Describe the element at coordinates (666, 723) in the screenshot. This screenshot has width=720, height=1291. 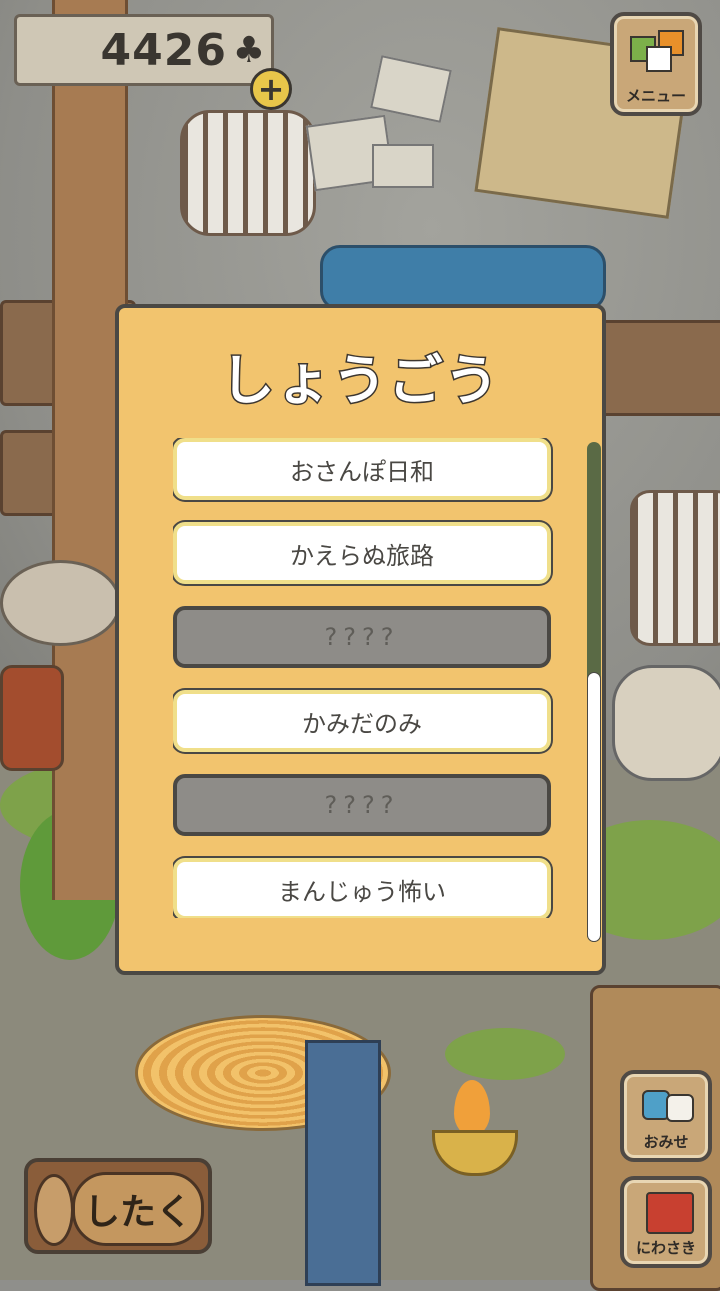
I see `stone-mound` at that location.